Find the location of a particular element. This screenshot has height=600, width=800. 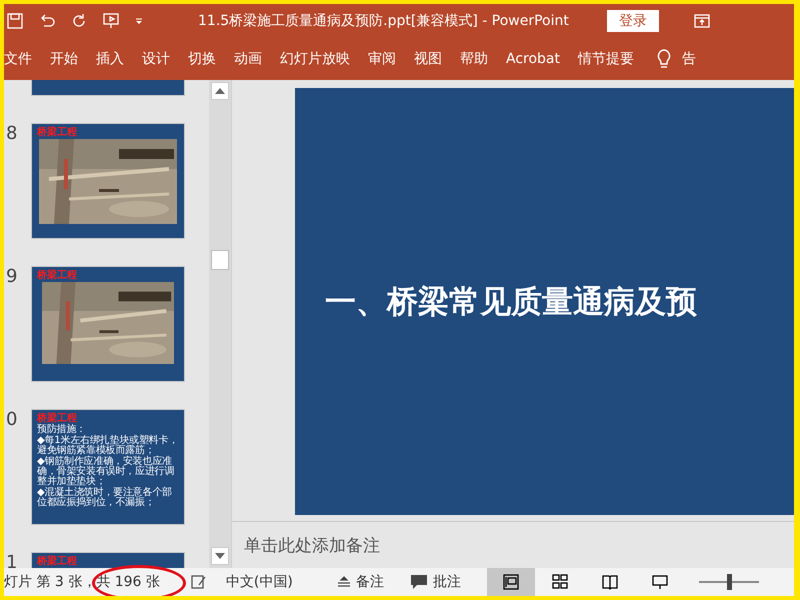

normal-view-icon is located at coordinates (511, 582).